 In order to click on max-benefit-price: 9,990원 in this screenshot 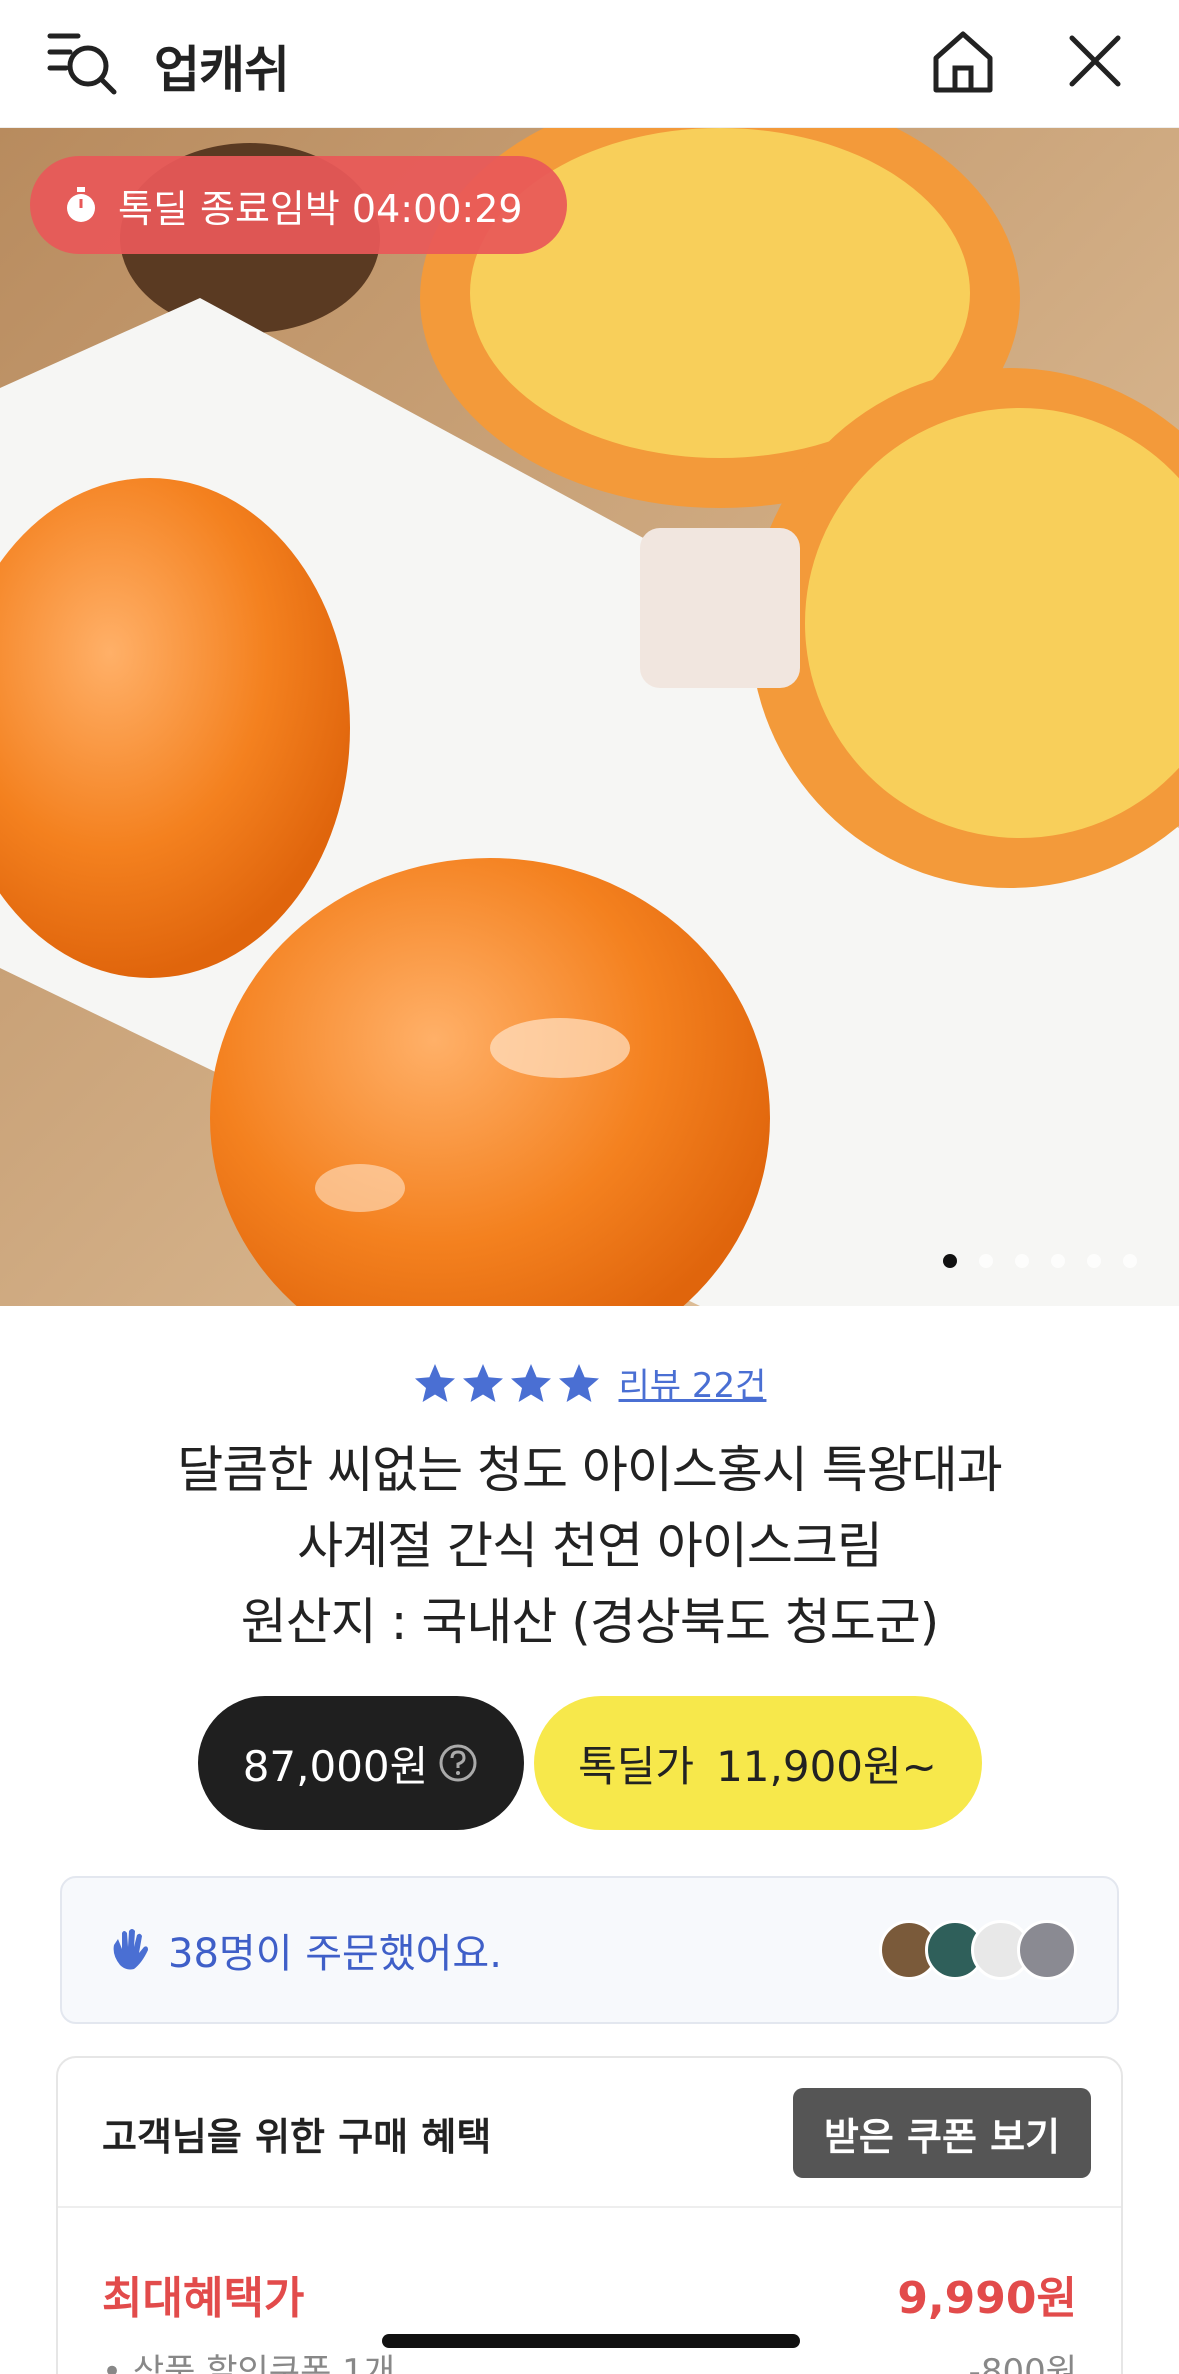, I will do `click(987, 2298)`.